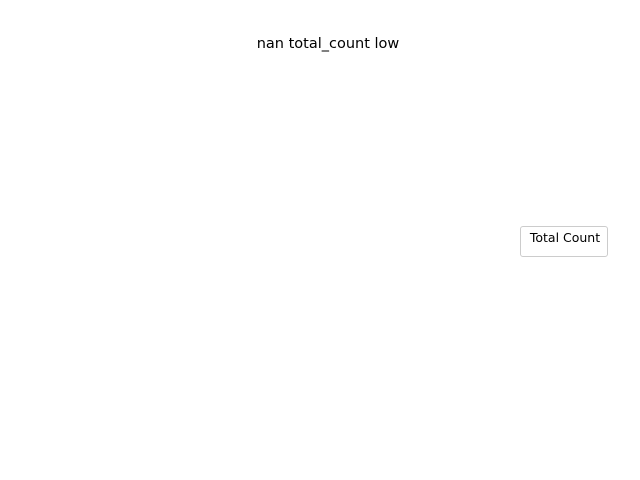 This screenshot has height=480, width=640. Describe the element at coordinates (328, 44) in the screenshot. I see `chart-title: nan total_count low` at that location.